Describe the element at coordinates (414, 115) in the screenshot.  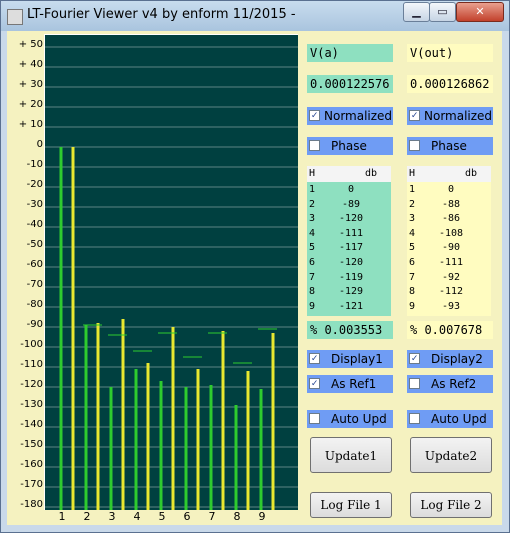
I see `normalized-2-check-mark: ✓` at that location.